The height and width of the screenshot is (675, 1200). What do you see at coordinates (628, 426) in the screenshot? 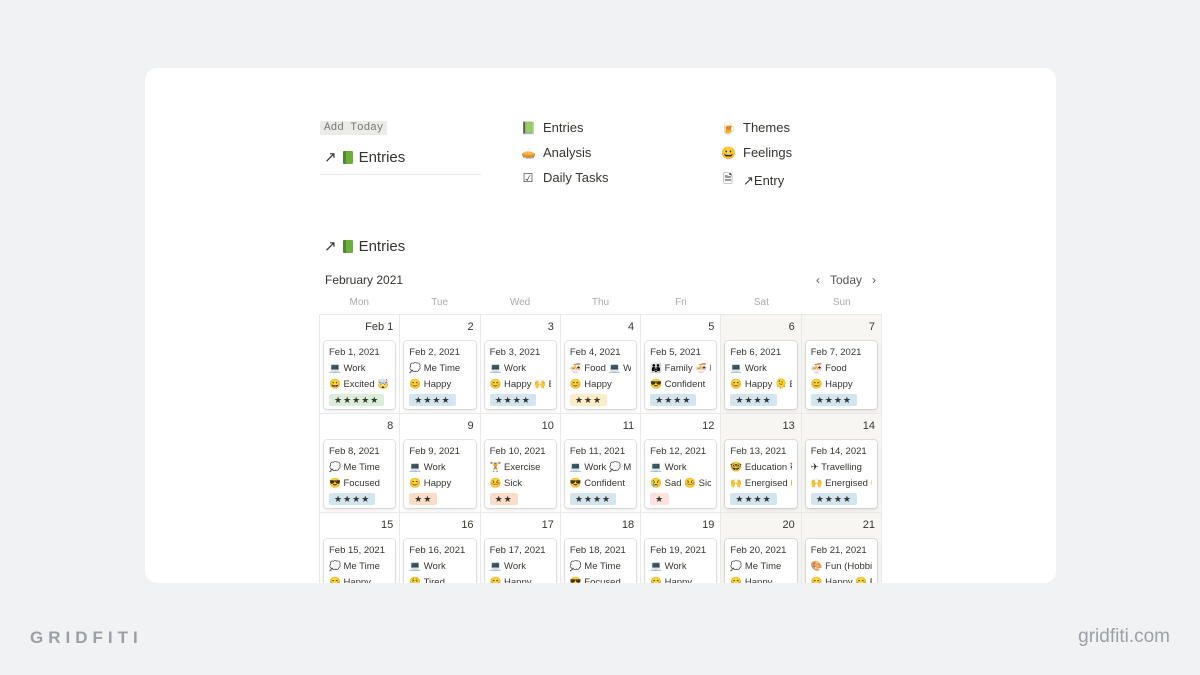
I see `day-number: 11` at bounding box center [628, 426].